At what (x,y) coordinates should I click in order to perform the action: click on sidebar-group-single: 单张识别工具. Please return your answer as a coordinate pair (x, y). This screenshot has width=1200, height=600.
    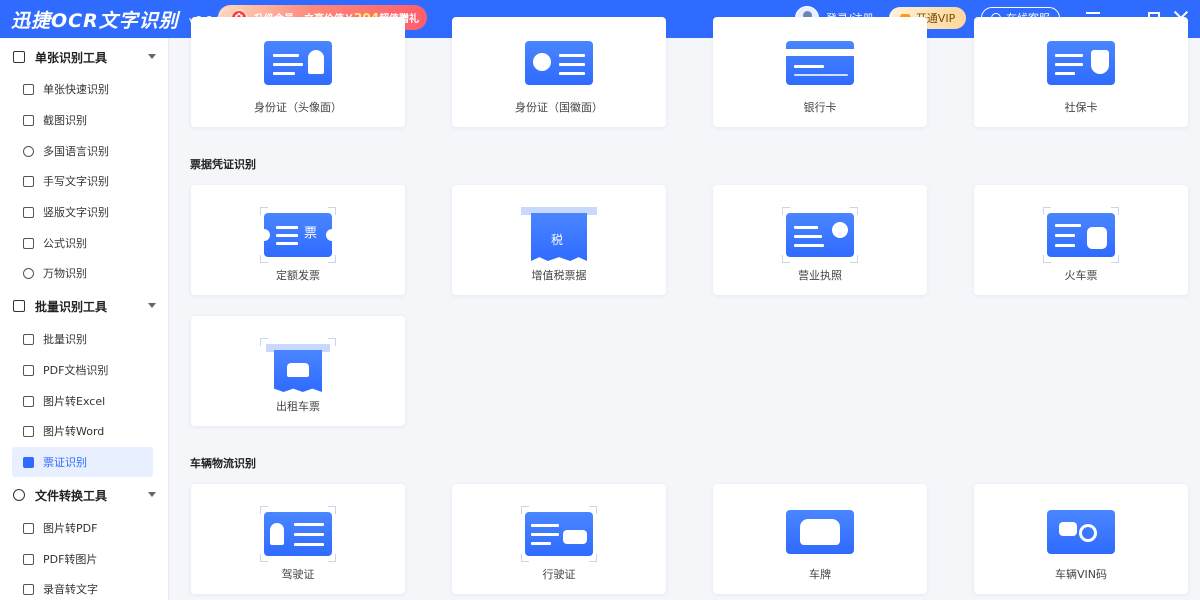
    Looking at the image, I should click on (84, 57).